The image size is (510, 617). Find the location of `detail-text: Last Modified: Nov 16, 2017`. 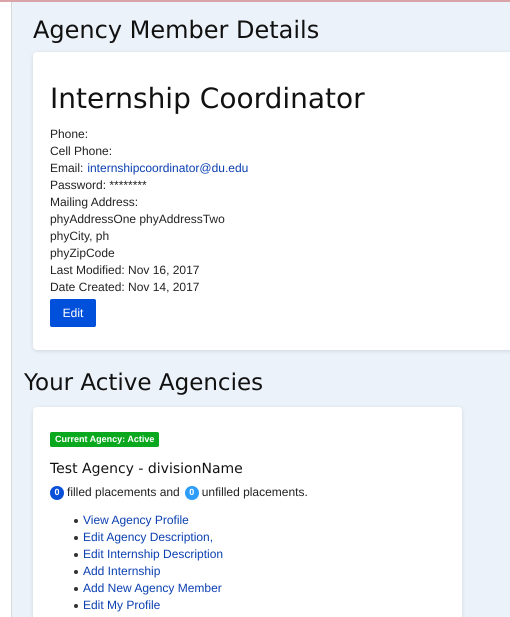

detail-text: Last Modified: Nov 16, 2017 is located at coordinates (125, 270).